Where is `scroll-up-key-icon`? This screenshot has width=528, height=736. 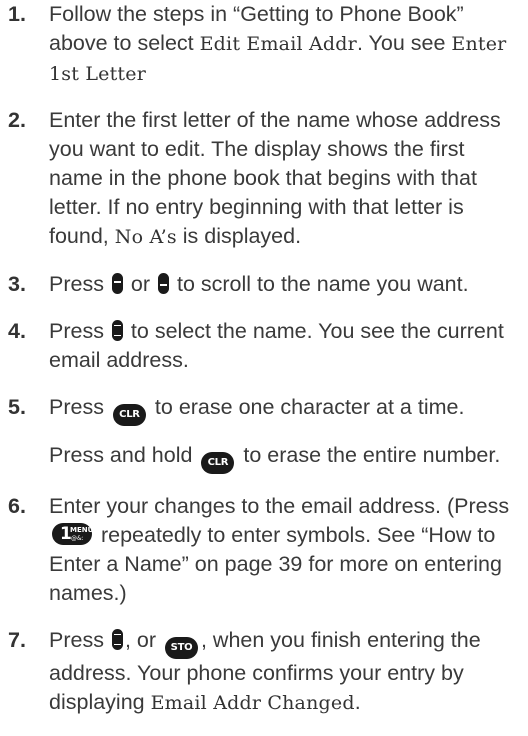 scroll-up-key-icon is located at coordinates (164, 283).